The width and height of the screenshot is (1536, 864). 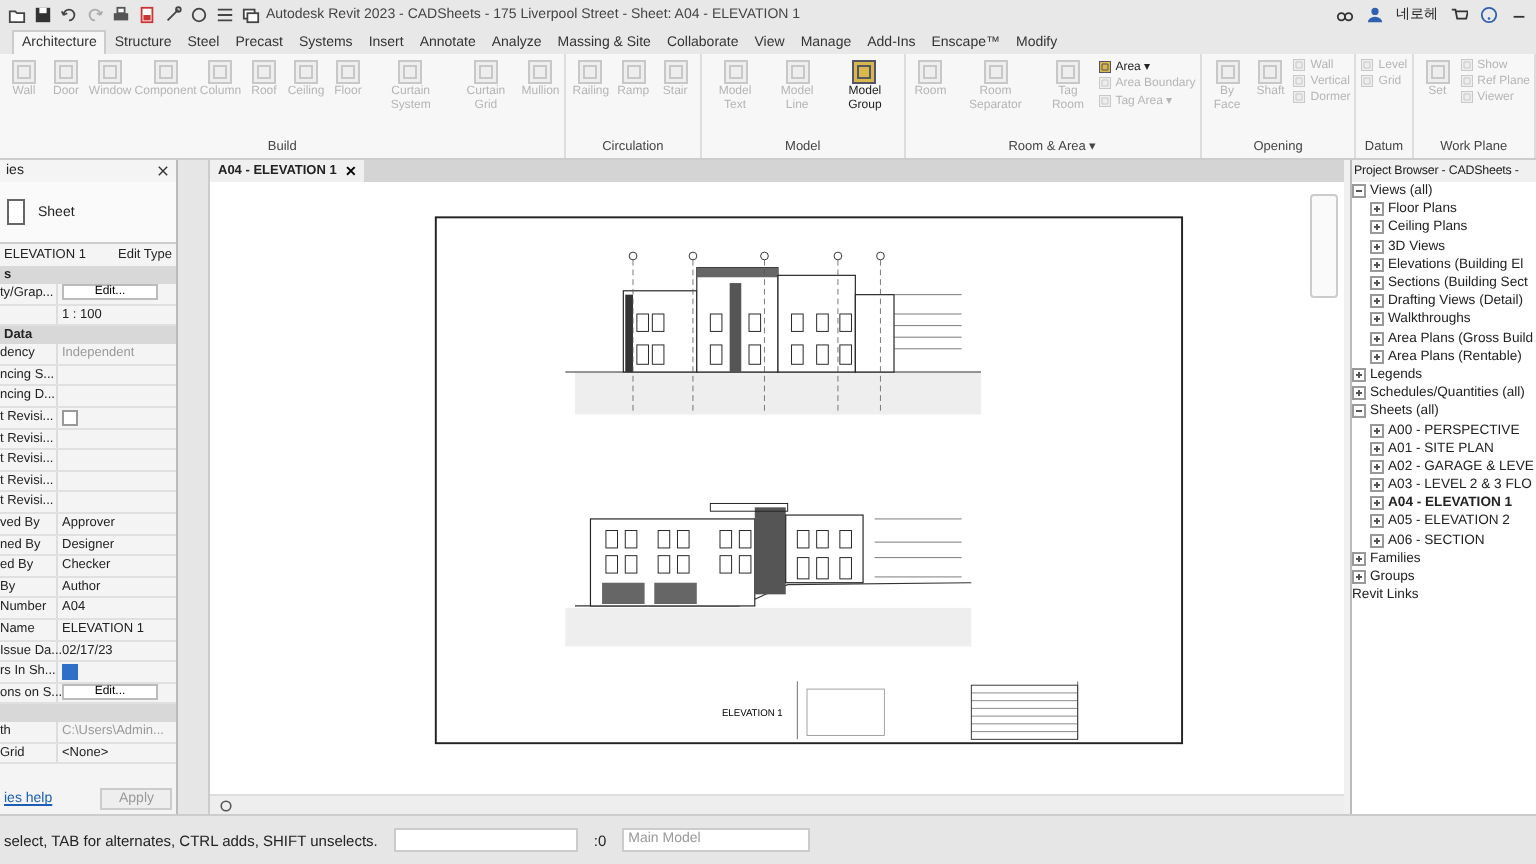 I want to click on printer-icon, so click(x=121, y=14).